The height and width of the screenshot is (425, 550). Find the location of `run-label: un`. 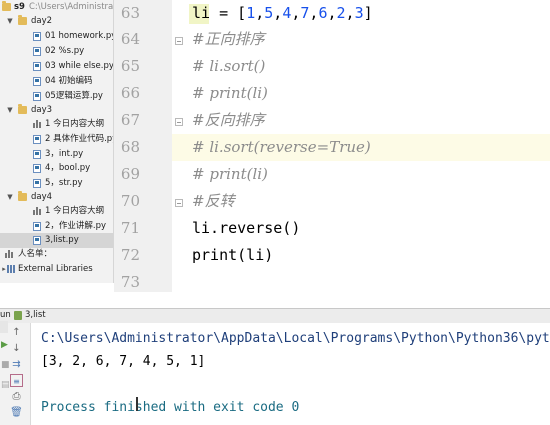

run-label: un is located at coordinates (5, 315).